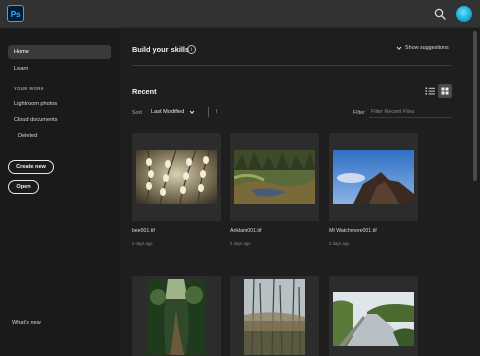 This screenshot has height=356, width=480. I want to click on photoshop-logo: Ps, so click(15, 13).